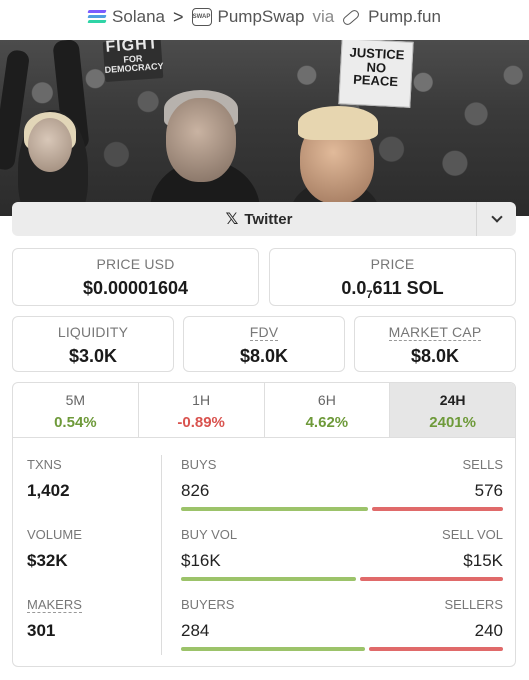 Image resolution: width=529 pixels, height=680 pixels. Describe the element at coordinates (199, 464) in the screenshot. I see `buys-label: BUYS` at that location.